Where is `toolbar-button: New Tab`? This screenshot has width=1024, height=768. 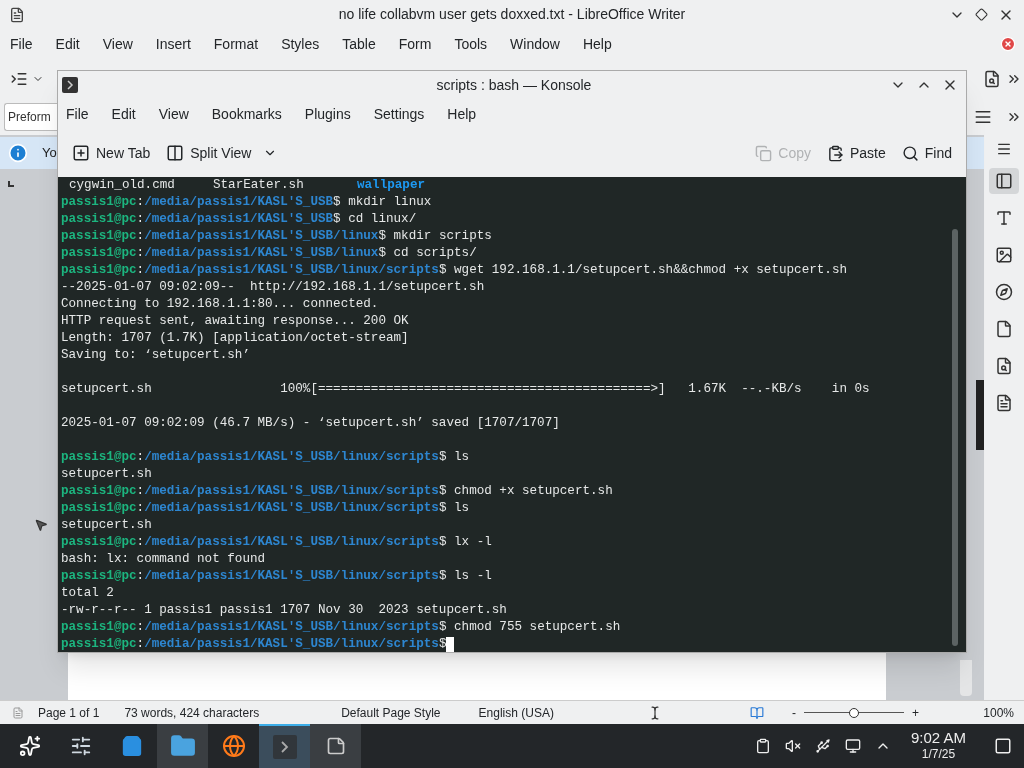
toolbar-button: New Tab is located at coordinates (111, 153).